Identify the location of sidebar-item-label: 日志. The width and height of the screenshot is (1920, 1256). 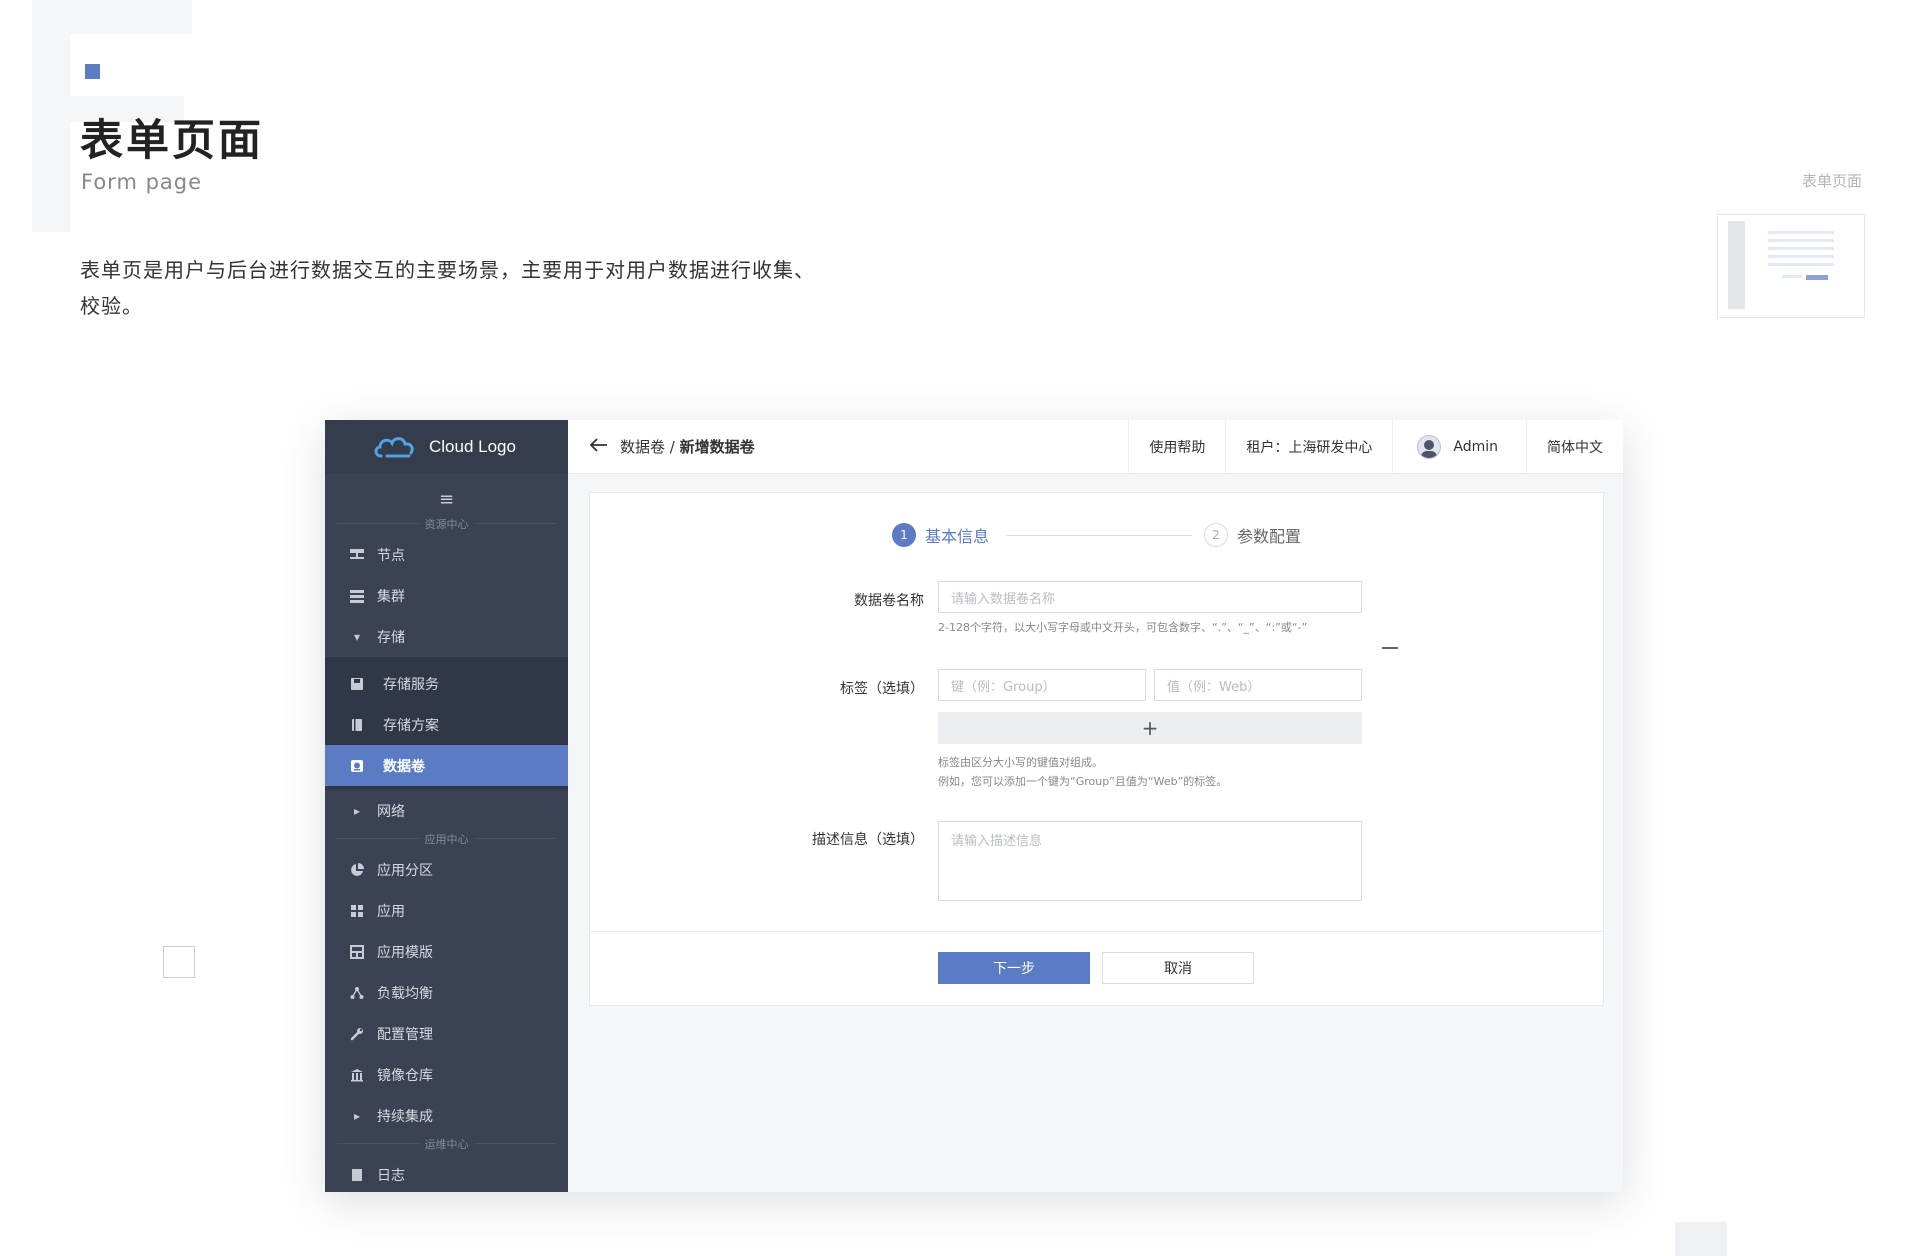
(391, 1175).